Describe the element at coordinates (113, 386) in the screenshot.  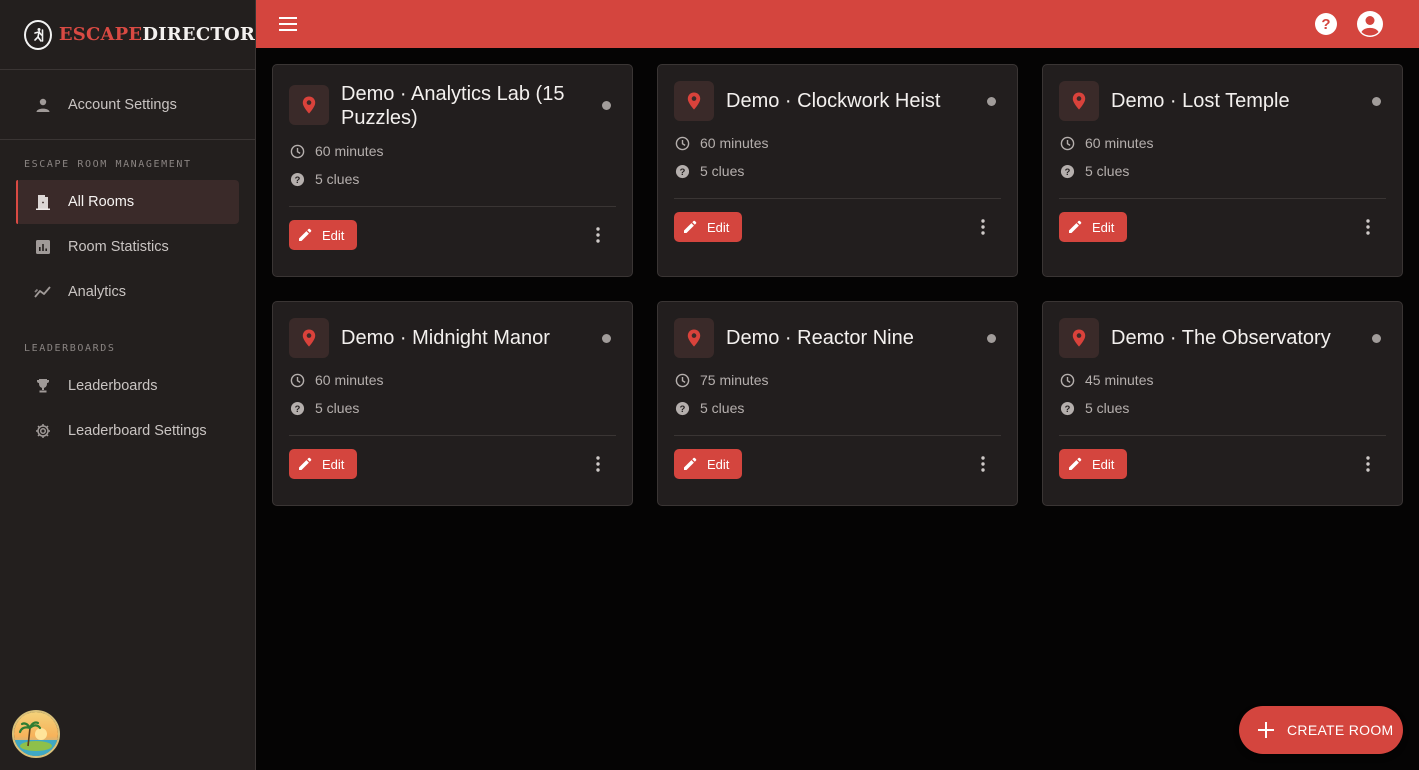
I see `sidebar-item-label: Leaderboards` at that location.